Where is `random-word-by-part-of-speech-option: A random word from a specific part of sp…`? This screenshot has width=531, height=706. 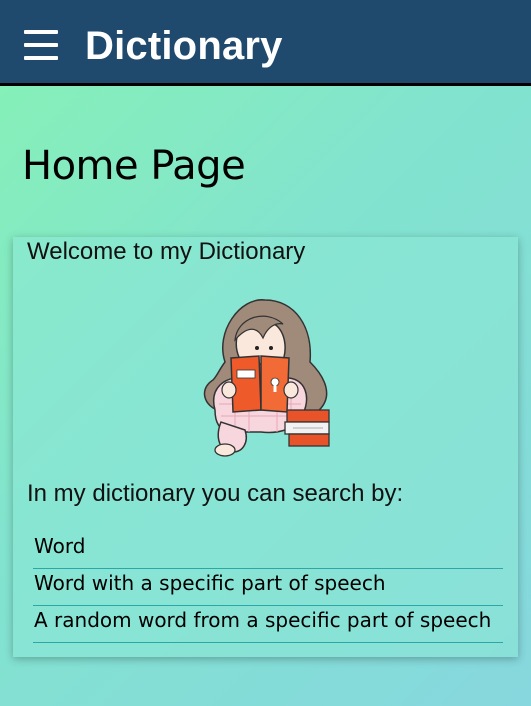
random-word-by-part-of-speech-option: A random word from a specific part of sp… is located at coordinates (268, 624).